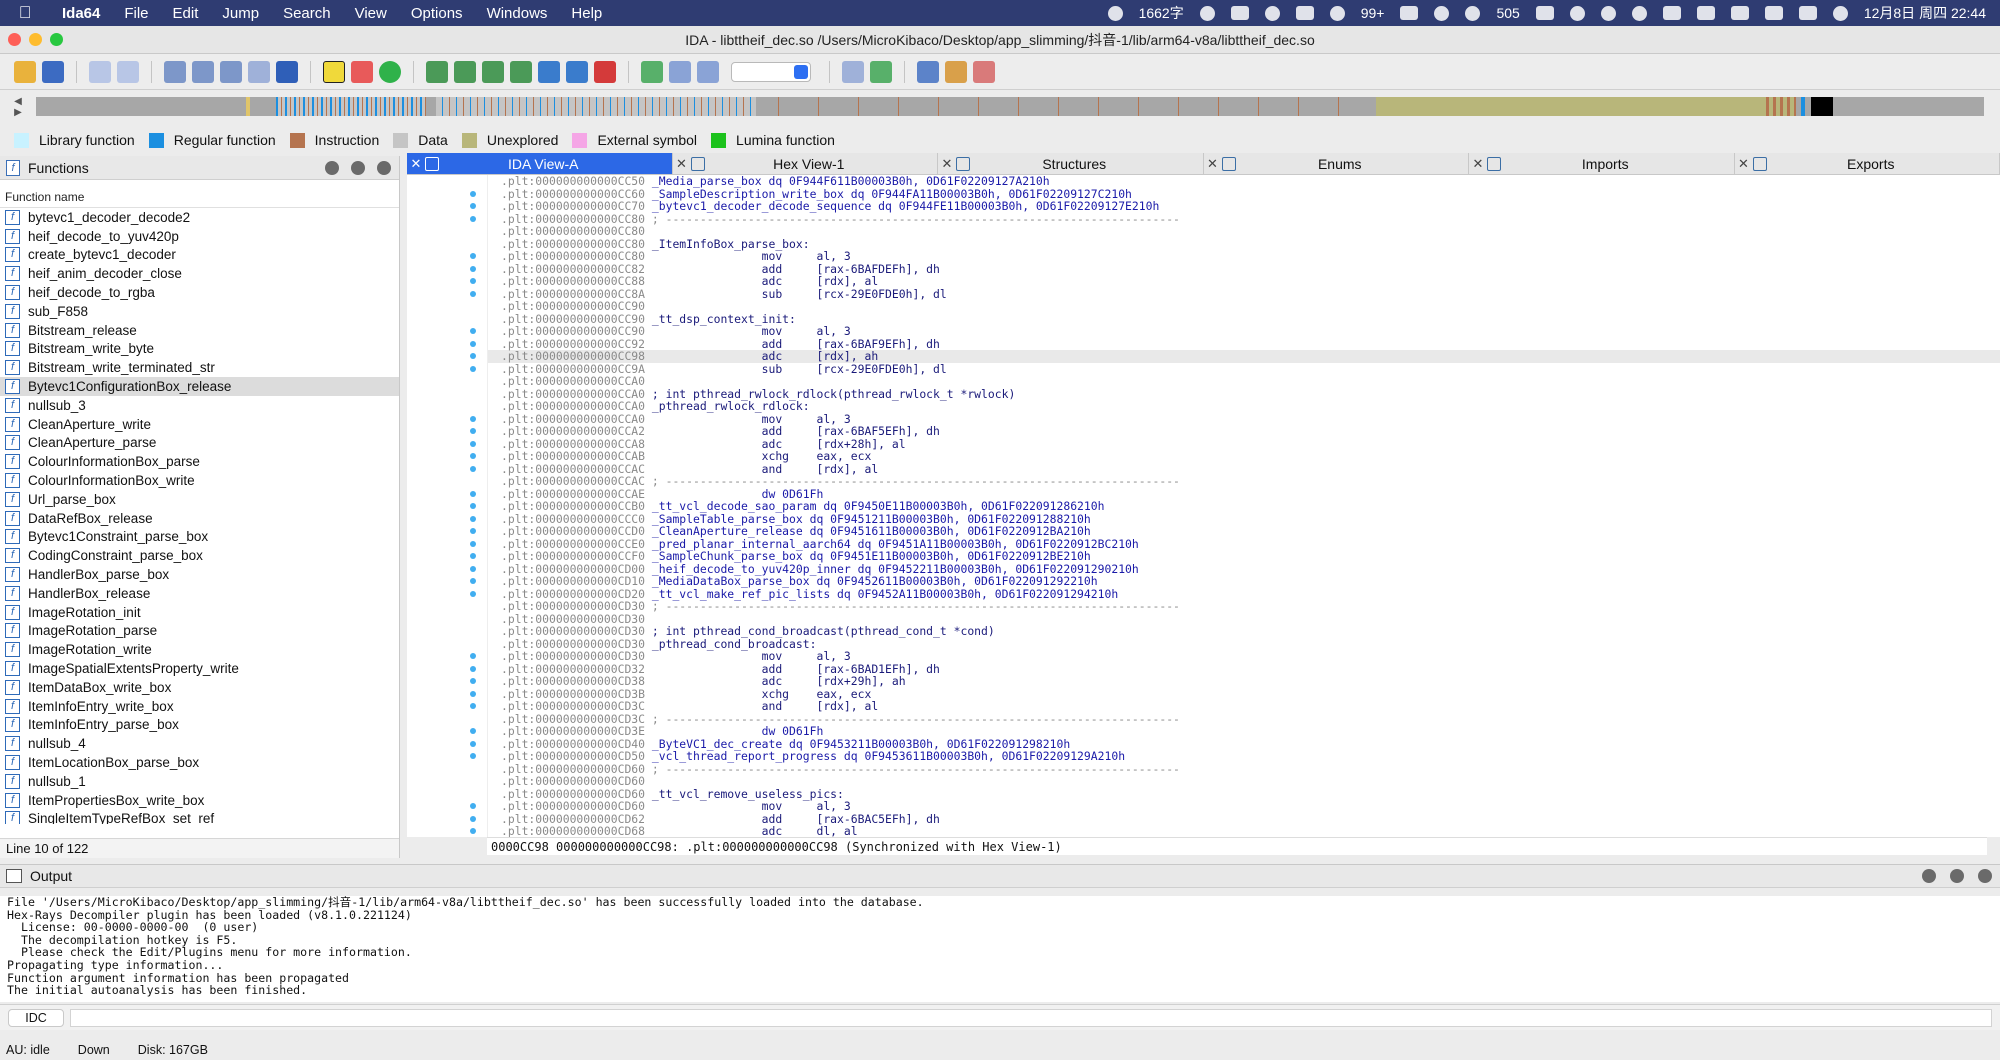 This screenshot has height=1060, width=2000. I want to click on tab-imports: ✕ Imports, so click(1602, 163).